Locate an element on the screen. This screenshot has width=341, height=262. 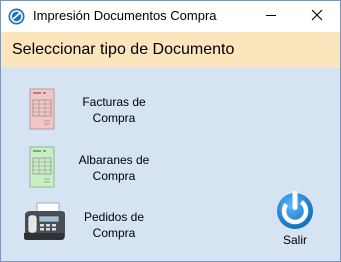
minimize-icon is located at coordinates (271, 17).